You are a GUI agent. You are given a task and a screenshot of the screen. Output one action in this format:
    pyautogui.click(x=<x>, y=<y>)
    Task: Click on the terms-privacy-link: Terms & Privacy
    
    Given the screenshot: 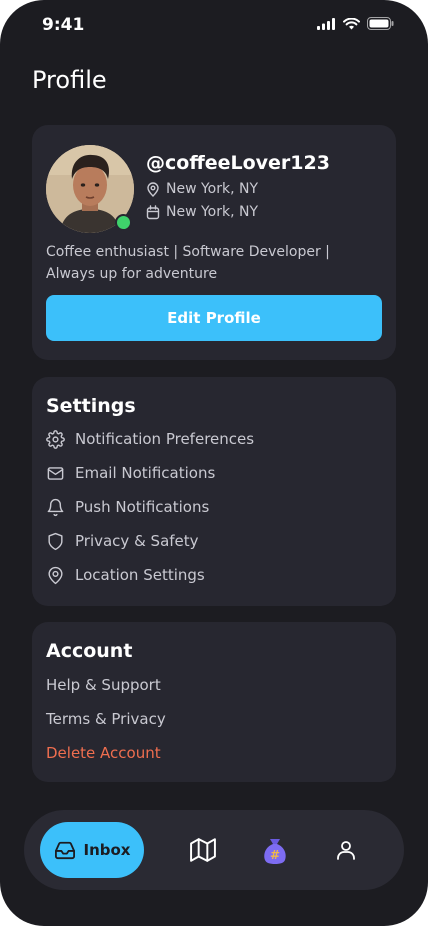 What is the action you would take?
    pyautogui.click(x=106, y=719)
    